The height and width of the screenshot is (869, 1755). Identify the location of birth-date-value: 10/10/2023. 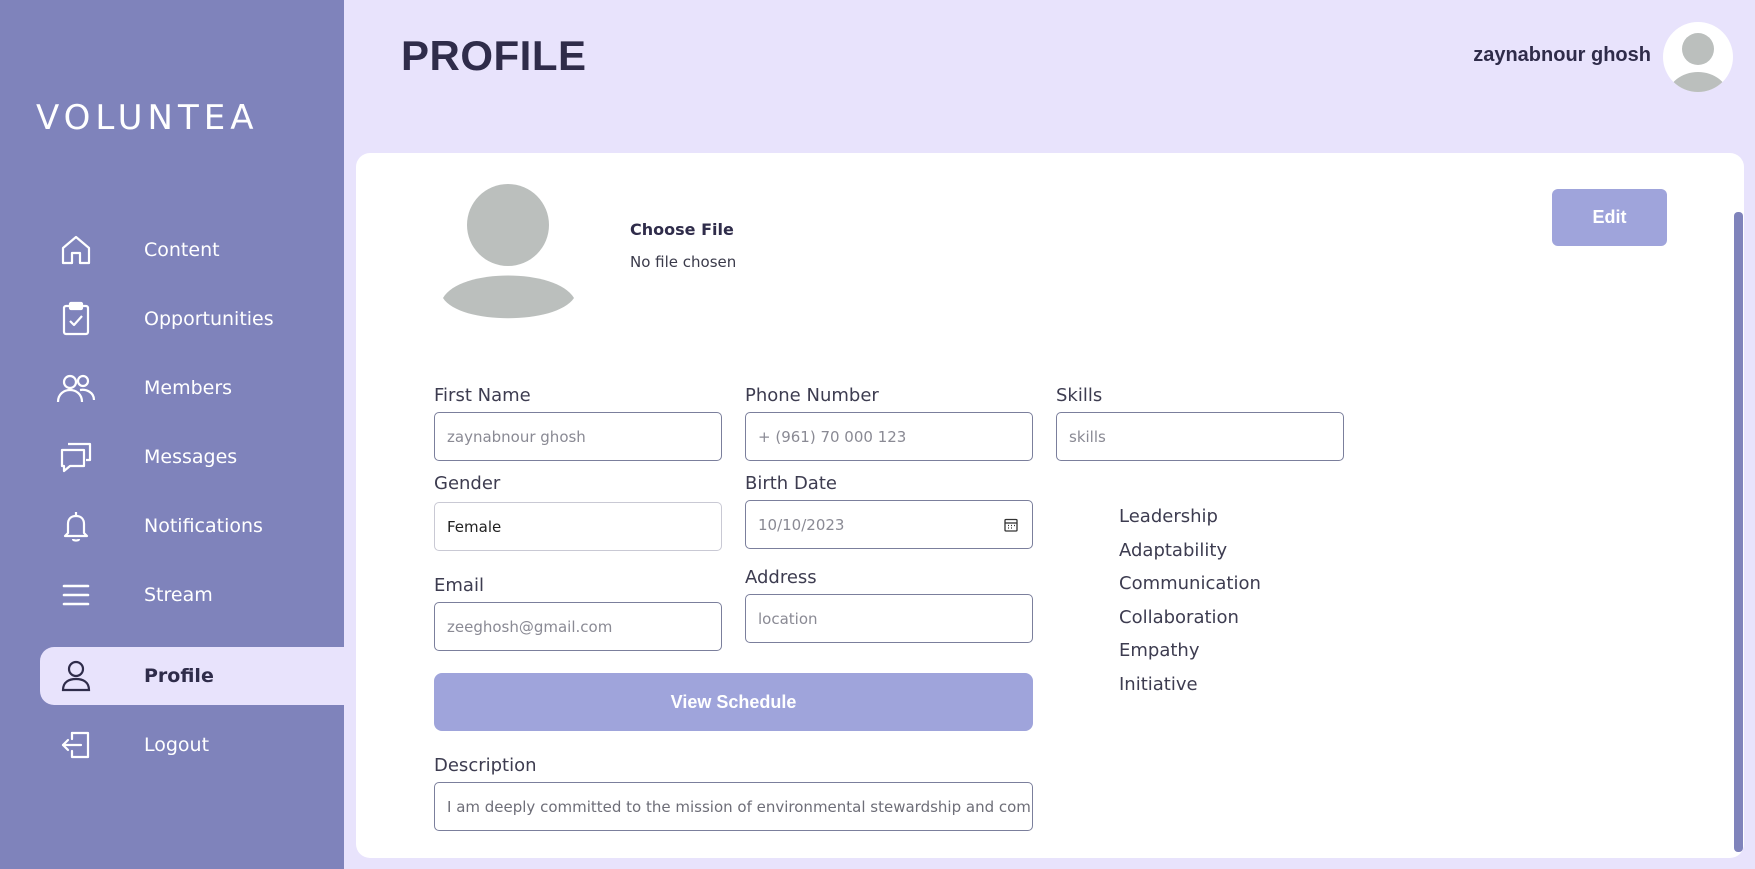
(801, 524).